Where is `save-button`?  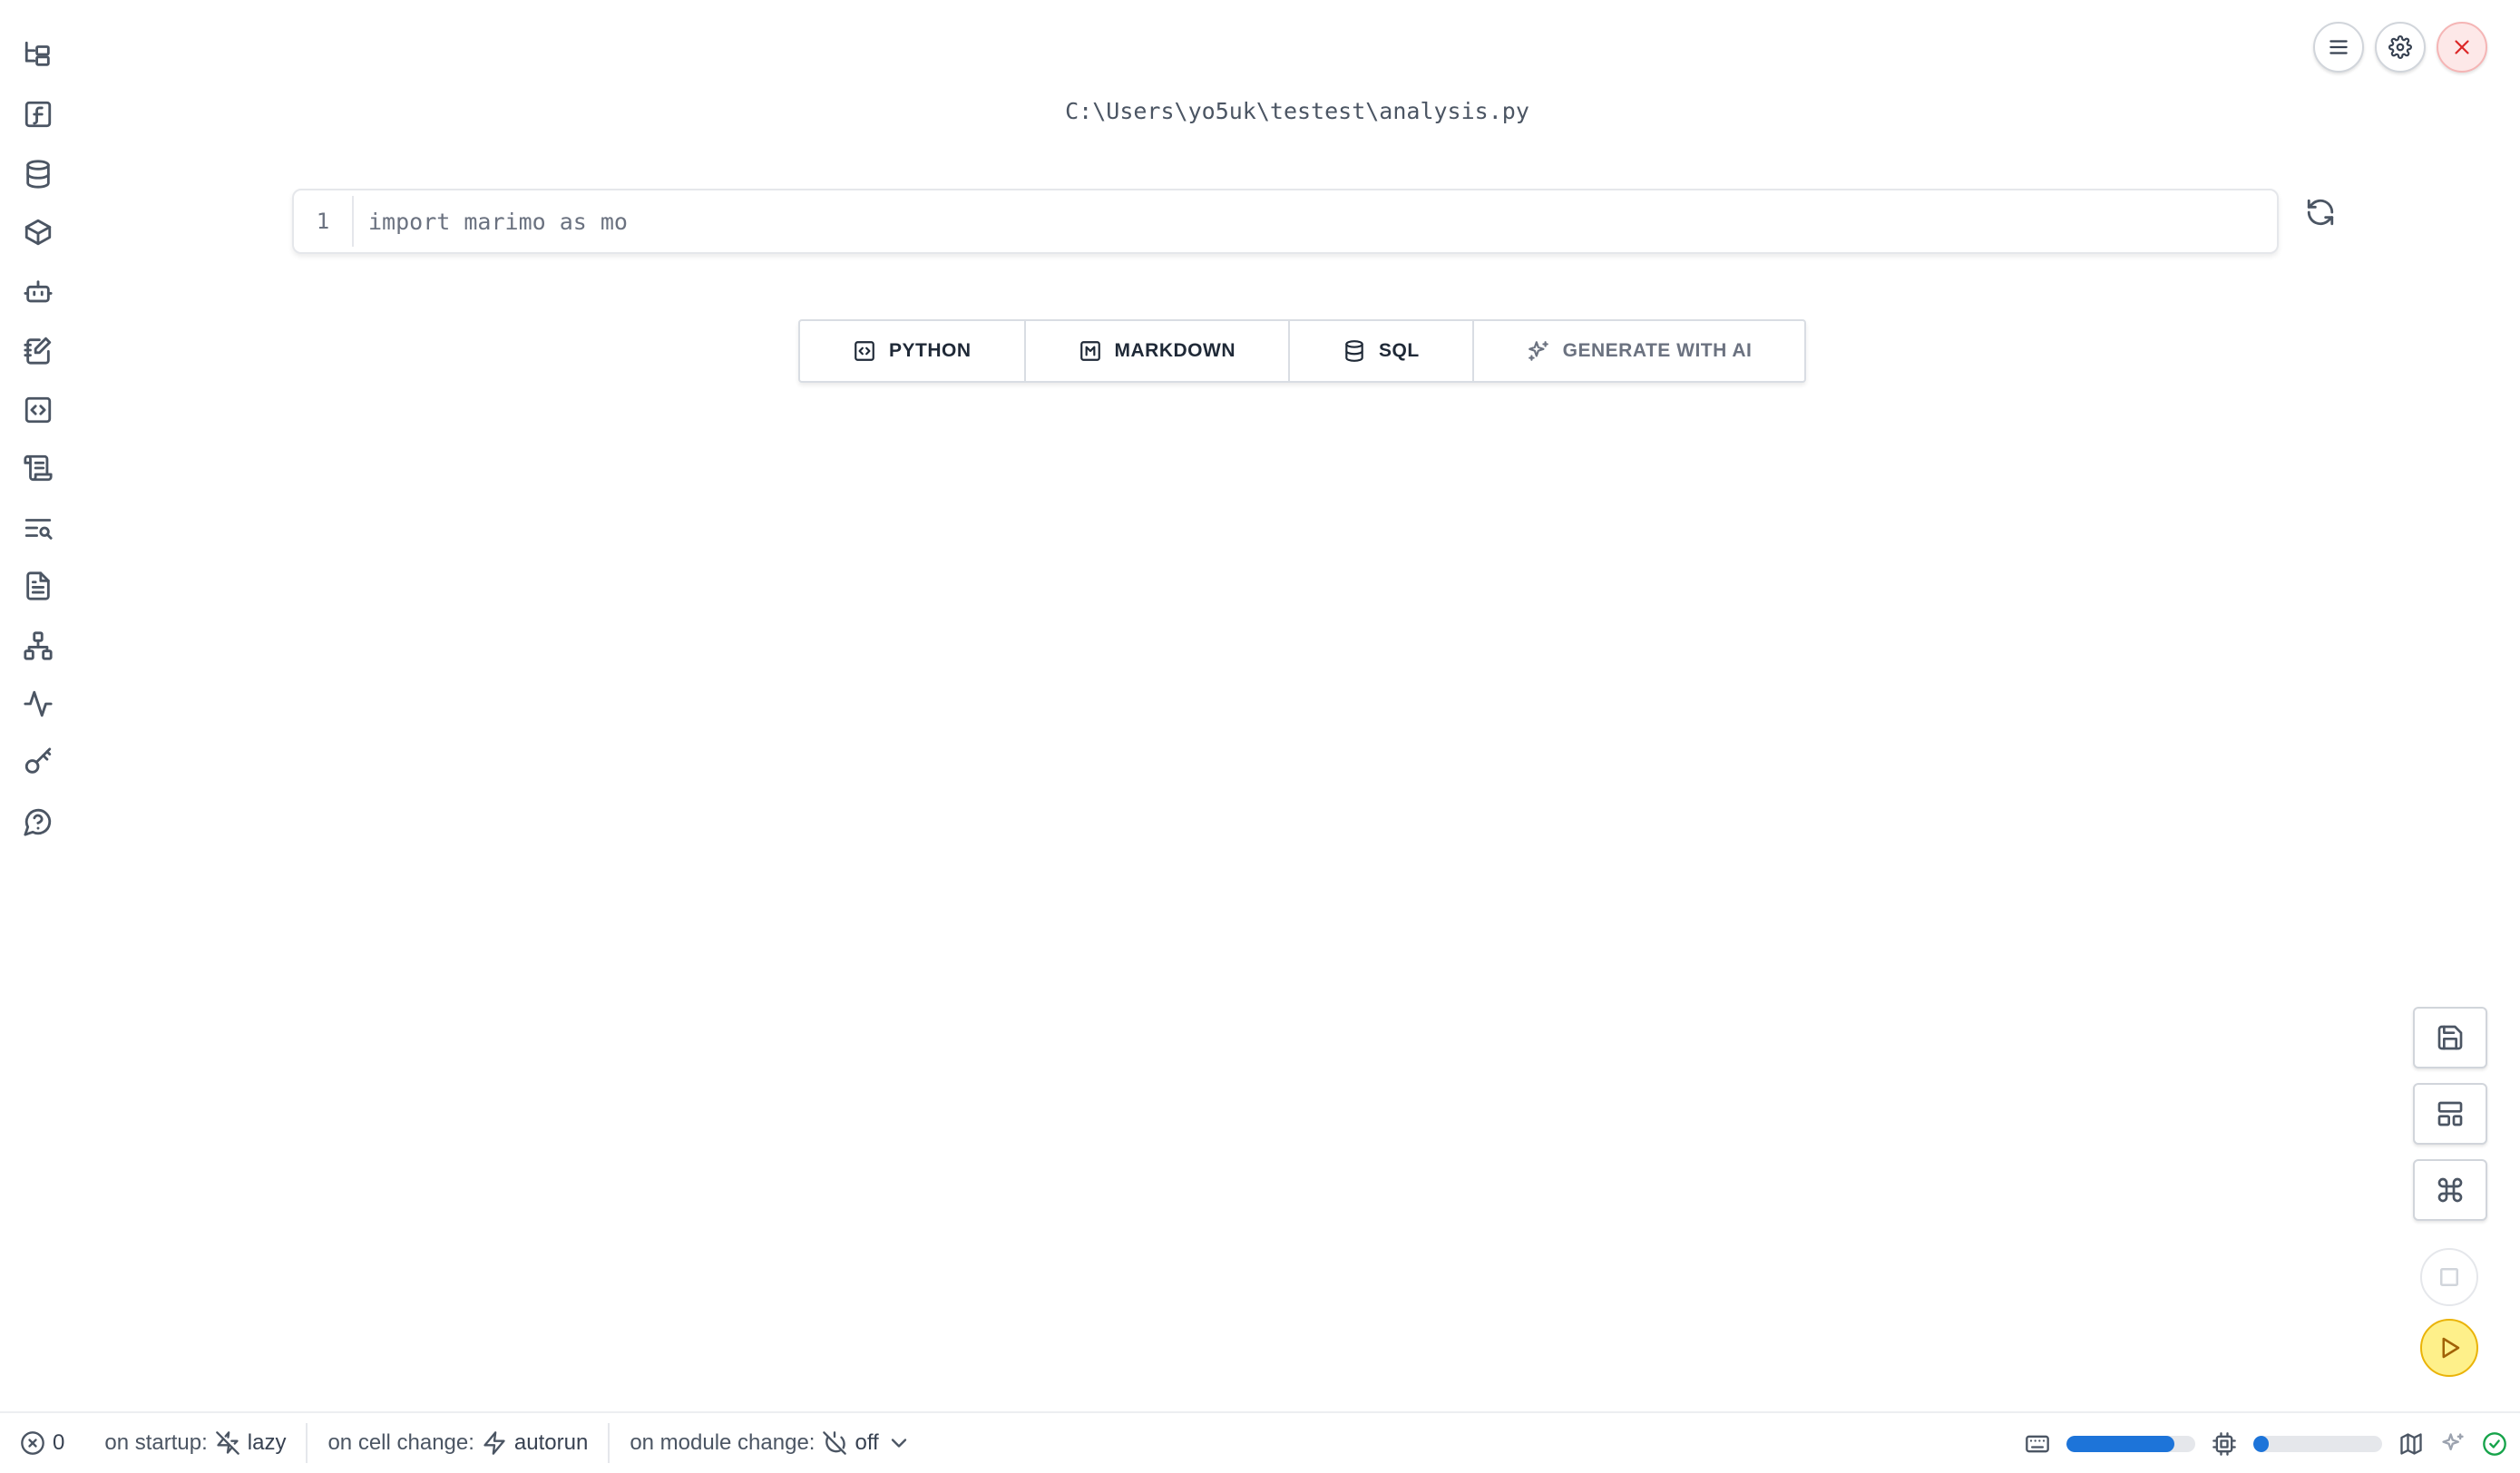
save-button is located at coordinates (2450, 1038).